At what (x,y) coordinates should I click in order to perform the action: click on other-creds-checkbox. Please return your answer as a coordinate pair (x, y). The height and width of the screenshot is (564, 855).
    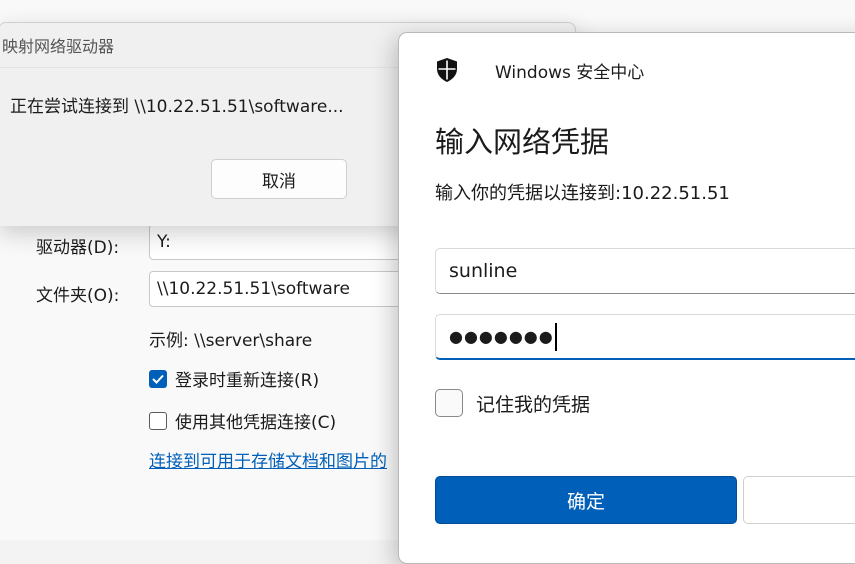
    Looking at the image, I should click on (158, 420).